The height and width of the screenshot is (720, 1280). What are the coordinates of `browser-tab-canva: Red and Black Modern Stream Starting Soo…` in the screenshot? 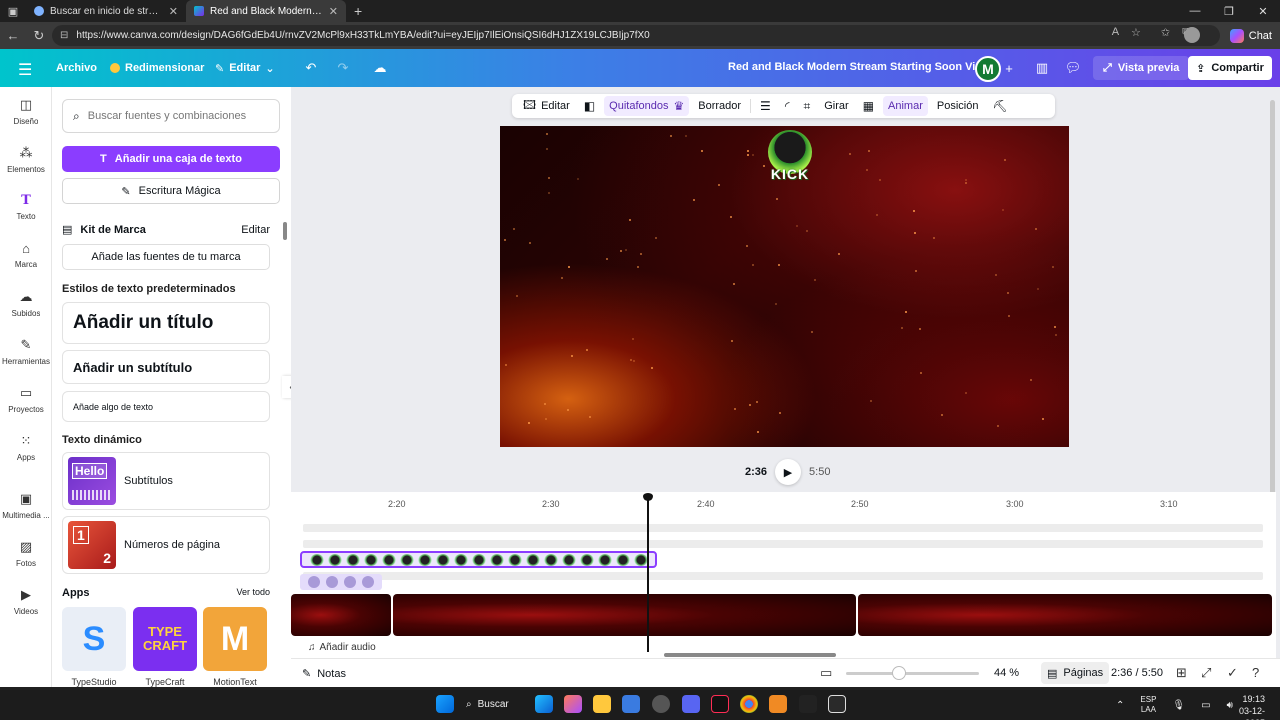 It's located at (266, 11).